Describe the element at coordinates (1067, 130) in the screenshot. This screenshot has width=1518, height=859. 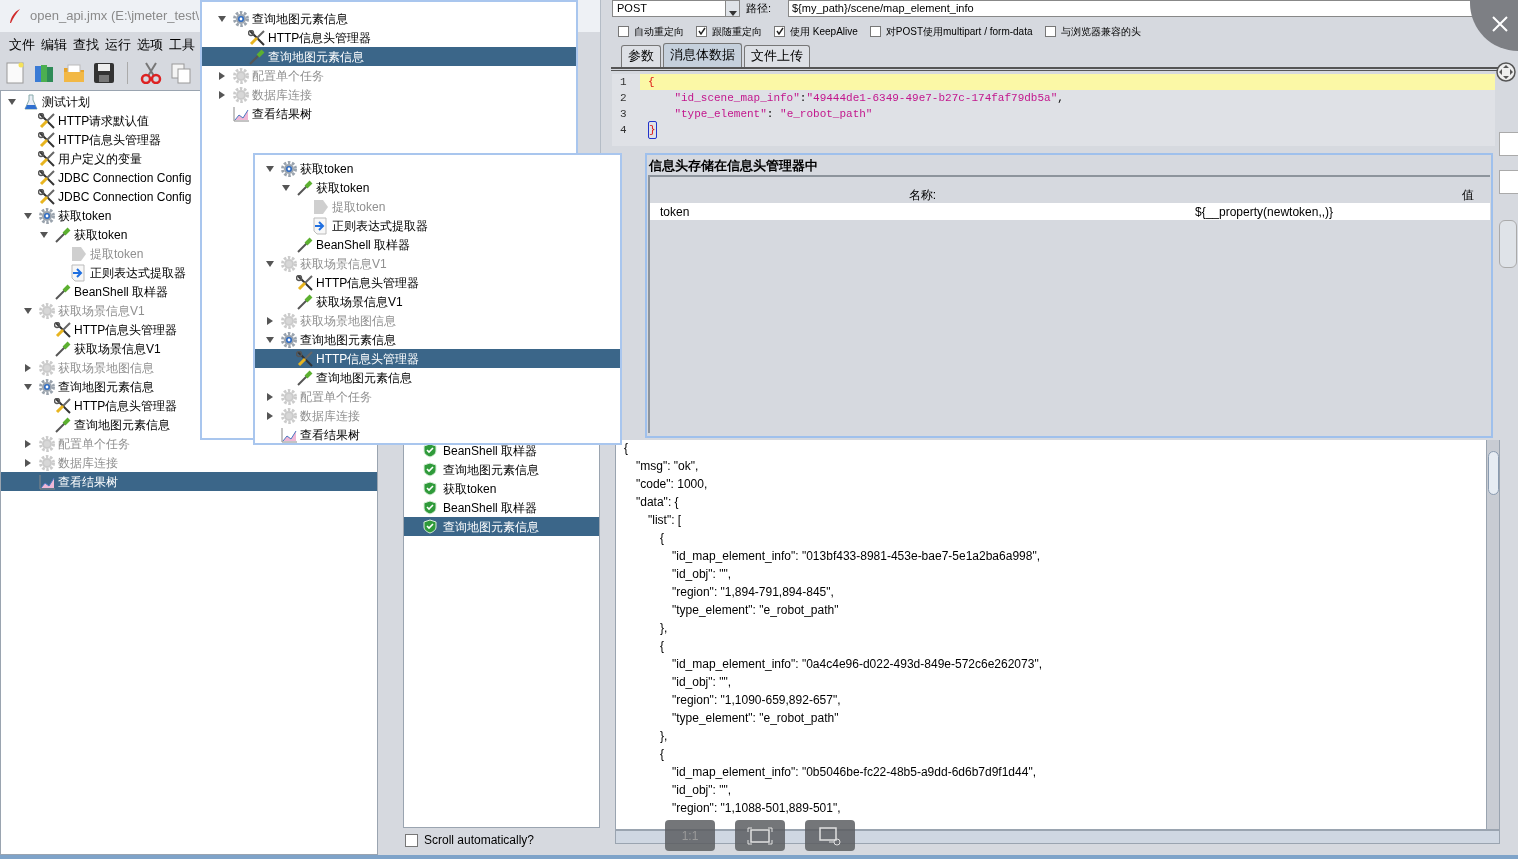
I see `code-line: }` at that location.